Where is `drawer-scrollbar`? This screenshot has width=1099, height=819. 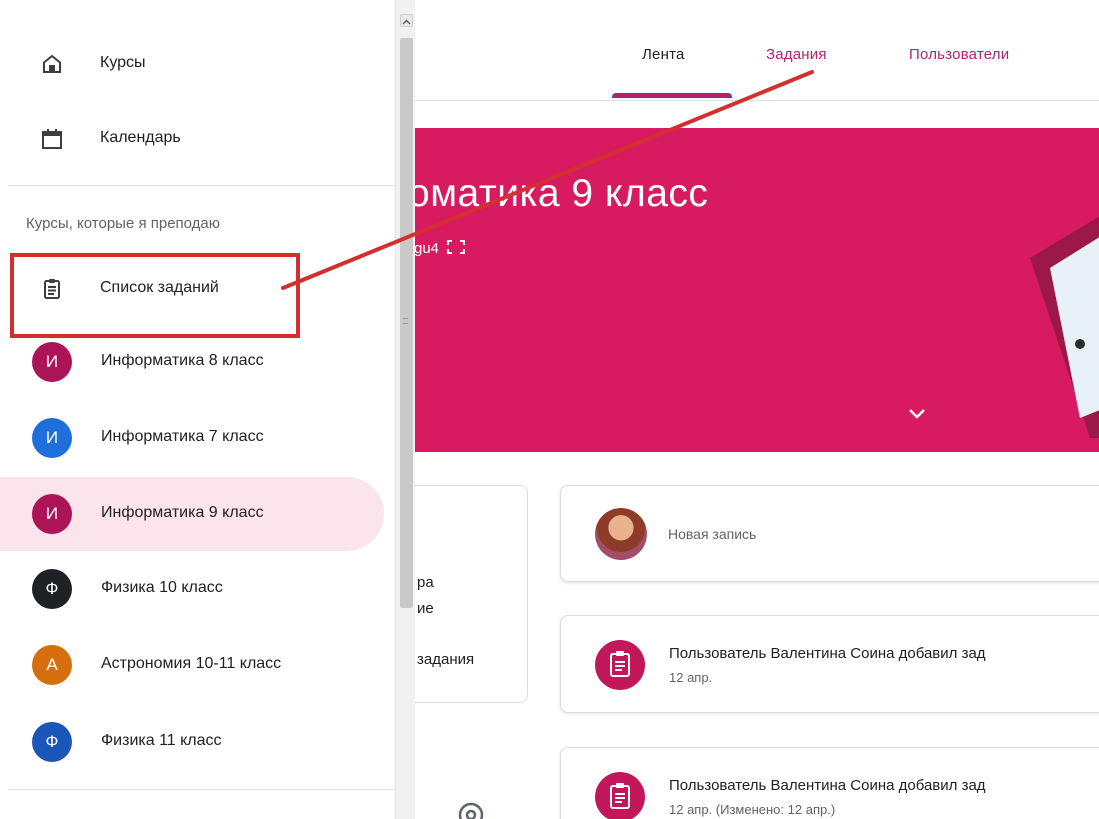
drawer-scrollbar is located at coordinates (405, 409).